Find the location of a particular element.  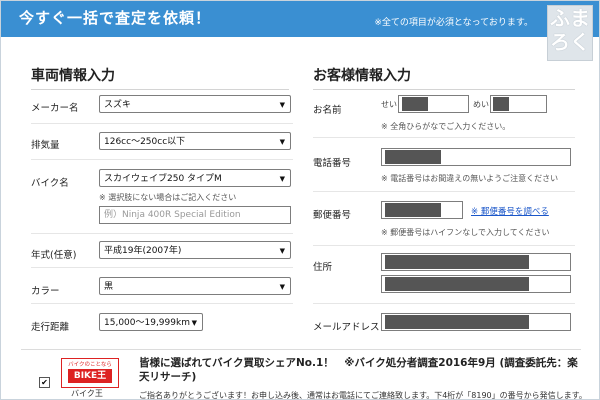

phone-label: 電話番号 is located at coordinates (332, 163).